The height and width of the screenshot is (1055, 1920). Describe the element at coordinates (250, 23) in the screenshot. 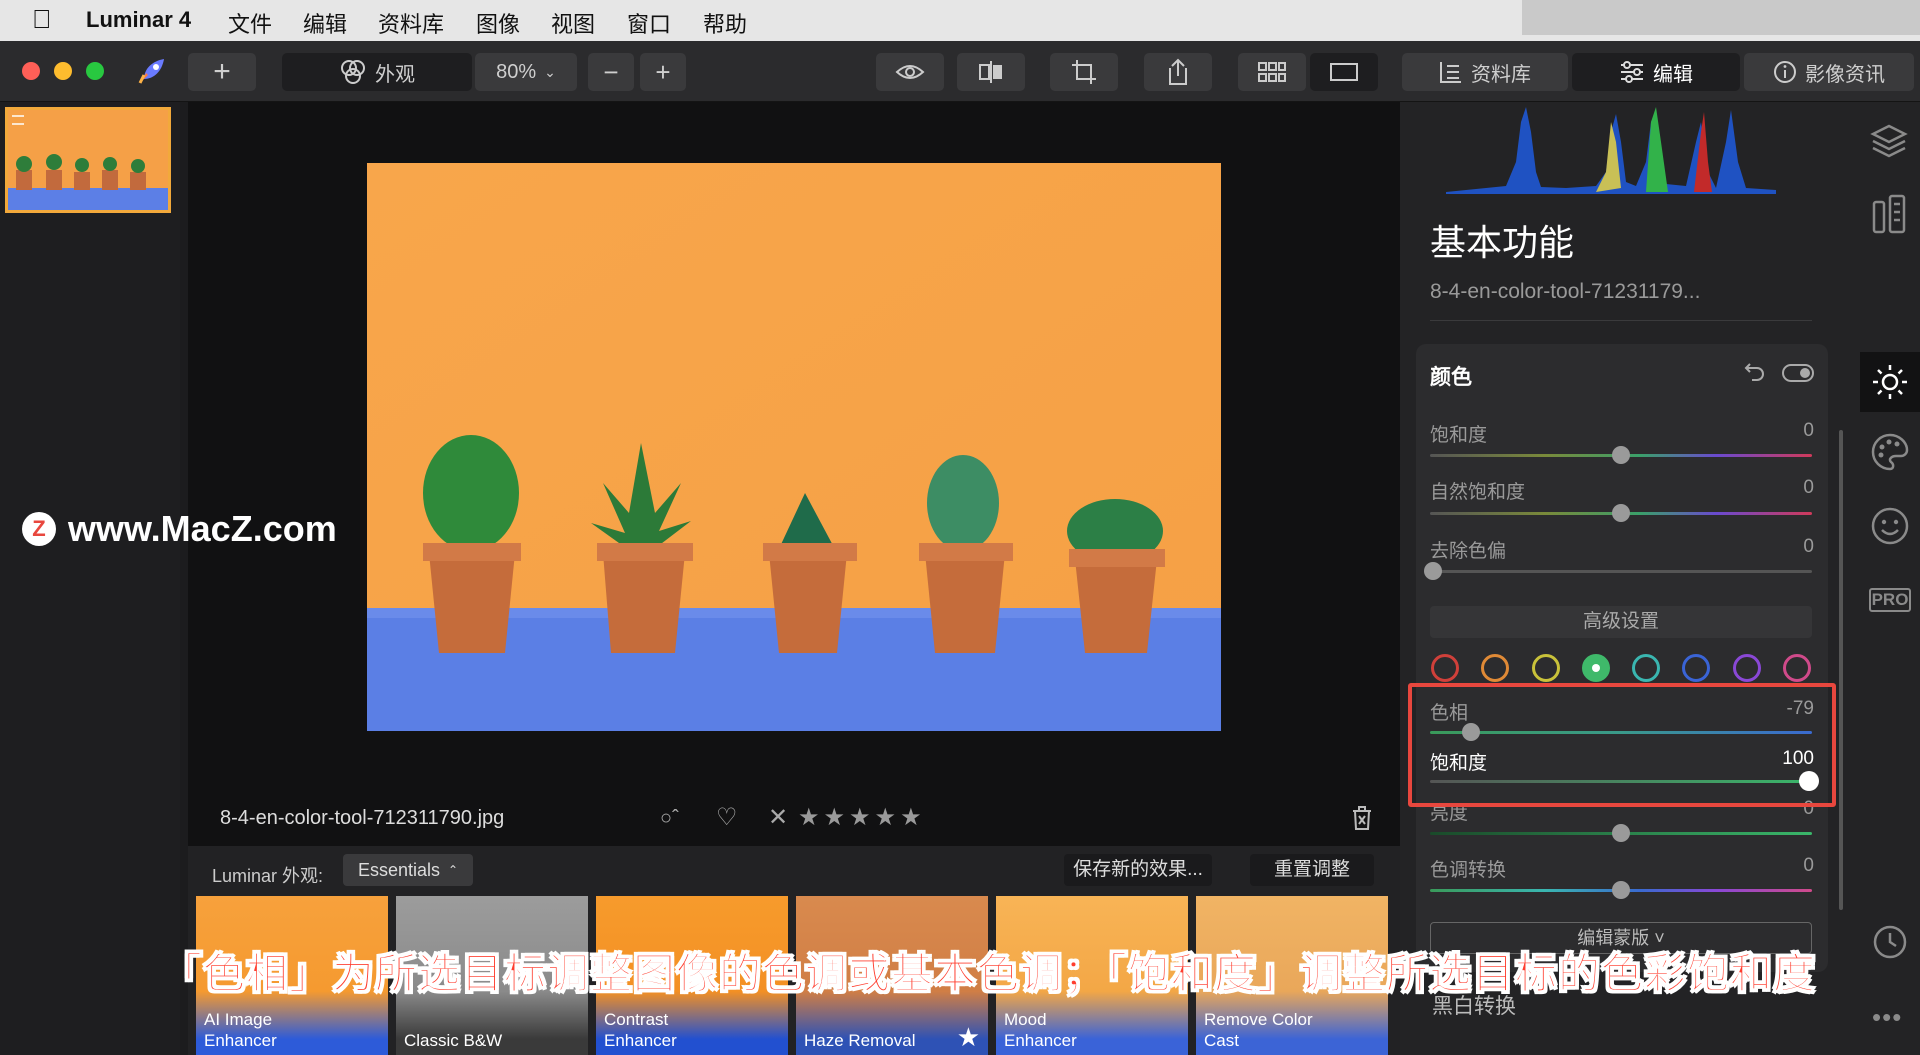

I see `menu-file: 文件` at that location.